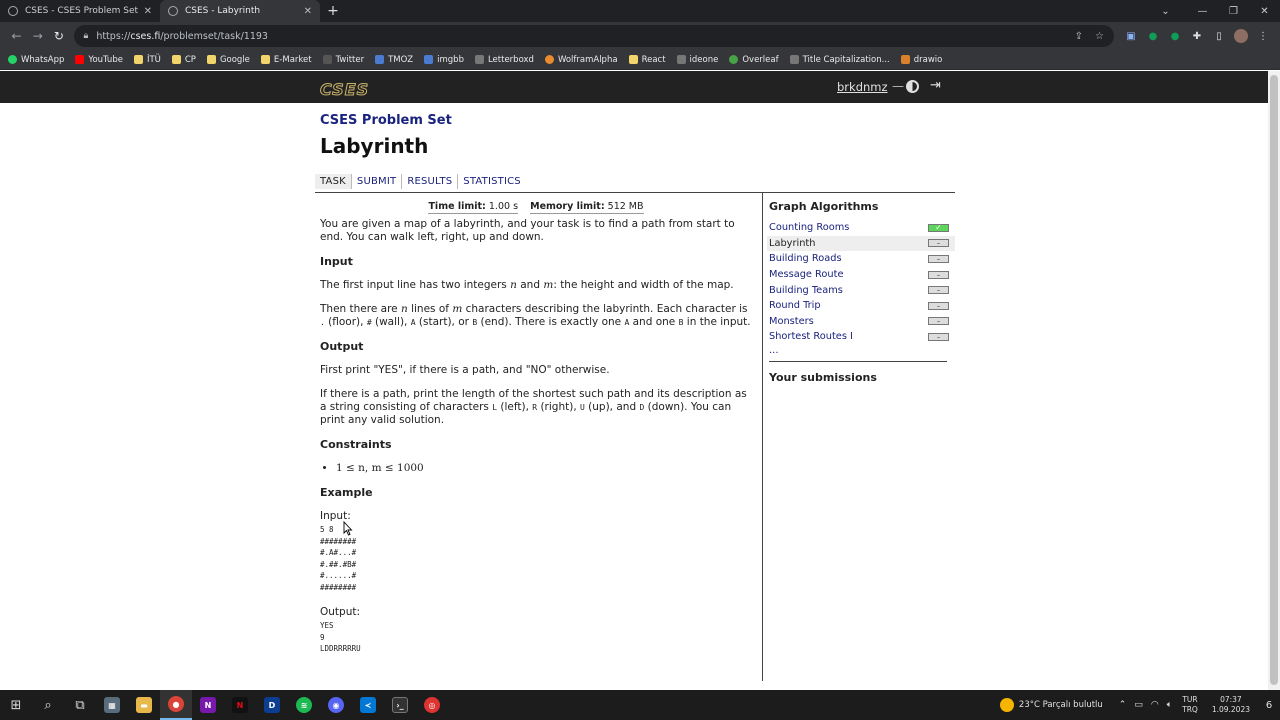  I want to click on sidebar-item-building-teams: Building Teams –, so click(862, 290).